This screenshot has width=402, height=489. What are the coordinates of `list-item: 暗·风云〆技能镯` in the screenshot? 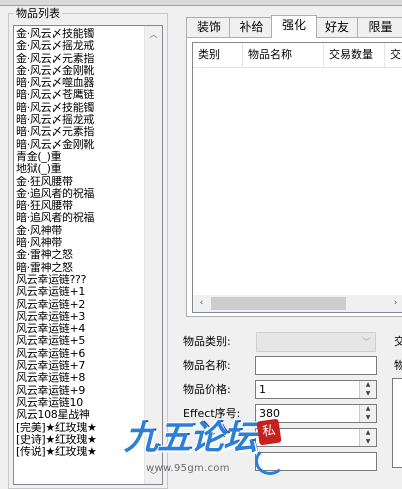 It's located at (79, 108).